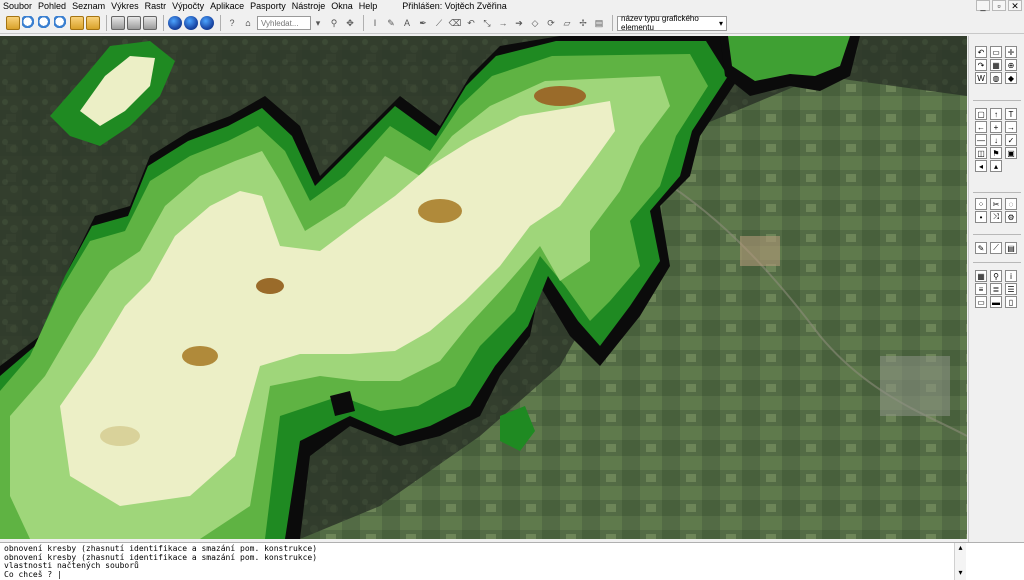 This screenshot has height=580, width=1024. I want to click on list-icon: ≡, so click(981, 289).